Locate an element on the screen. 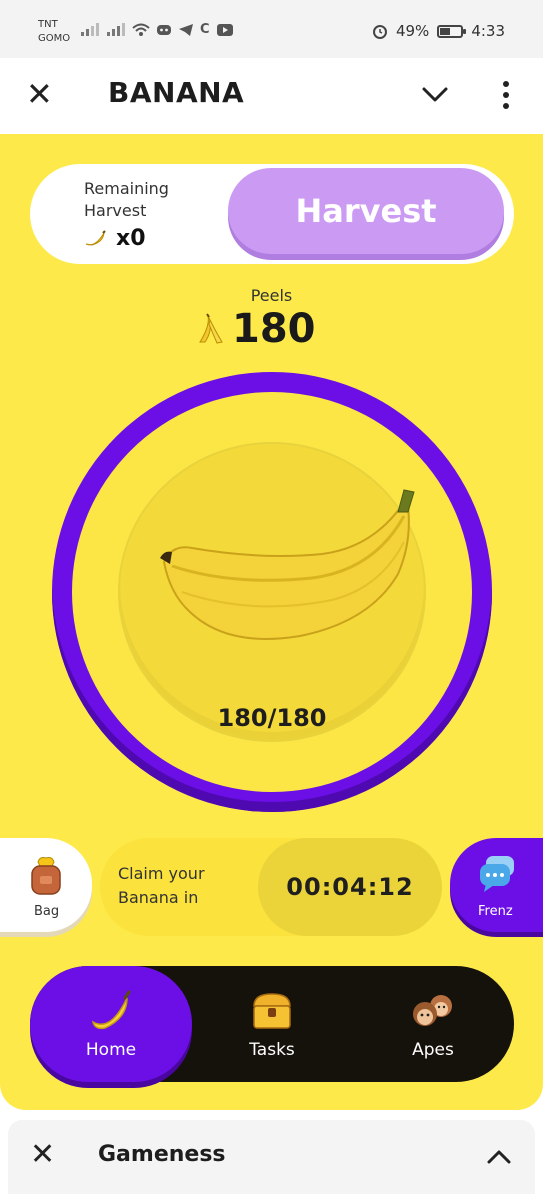 Image resolution: width=543 pixels, height=1200 pixels. energy-counter: 180/180 is located at coordinates (272, 718).